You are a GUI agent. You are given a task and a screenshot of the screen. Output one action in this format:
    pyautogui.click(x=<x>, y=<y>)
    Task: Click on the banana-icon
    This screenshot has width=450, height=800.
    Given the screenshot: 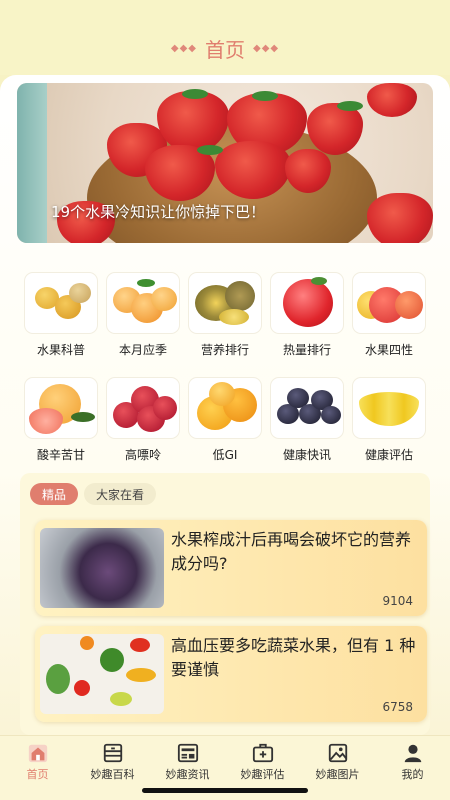 What is the action you would take?
    pyautogui.click(x=389, y=408)
    